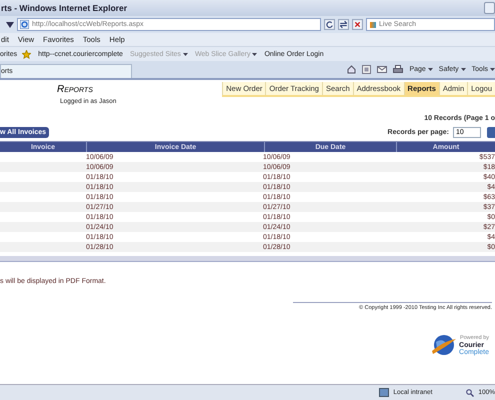 This screenshot has height=400, width=495. I want to click on refresh-icon, so click(329, 24).